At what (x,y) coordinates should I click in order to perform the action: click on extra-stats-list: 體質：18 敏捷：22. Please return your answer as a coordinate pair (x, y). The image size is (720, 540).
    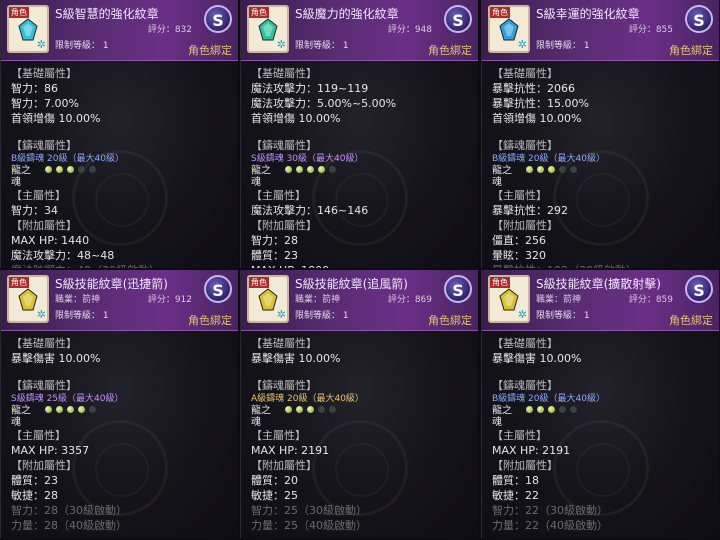
    Looking at the image, I should click on (602, 488).